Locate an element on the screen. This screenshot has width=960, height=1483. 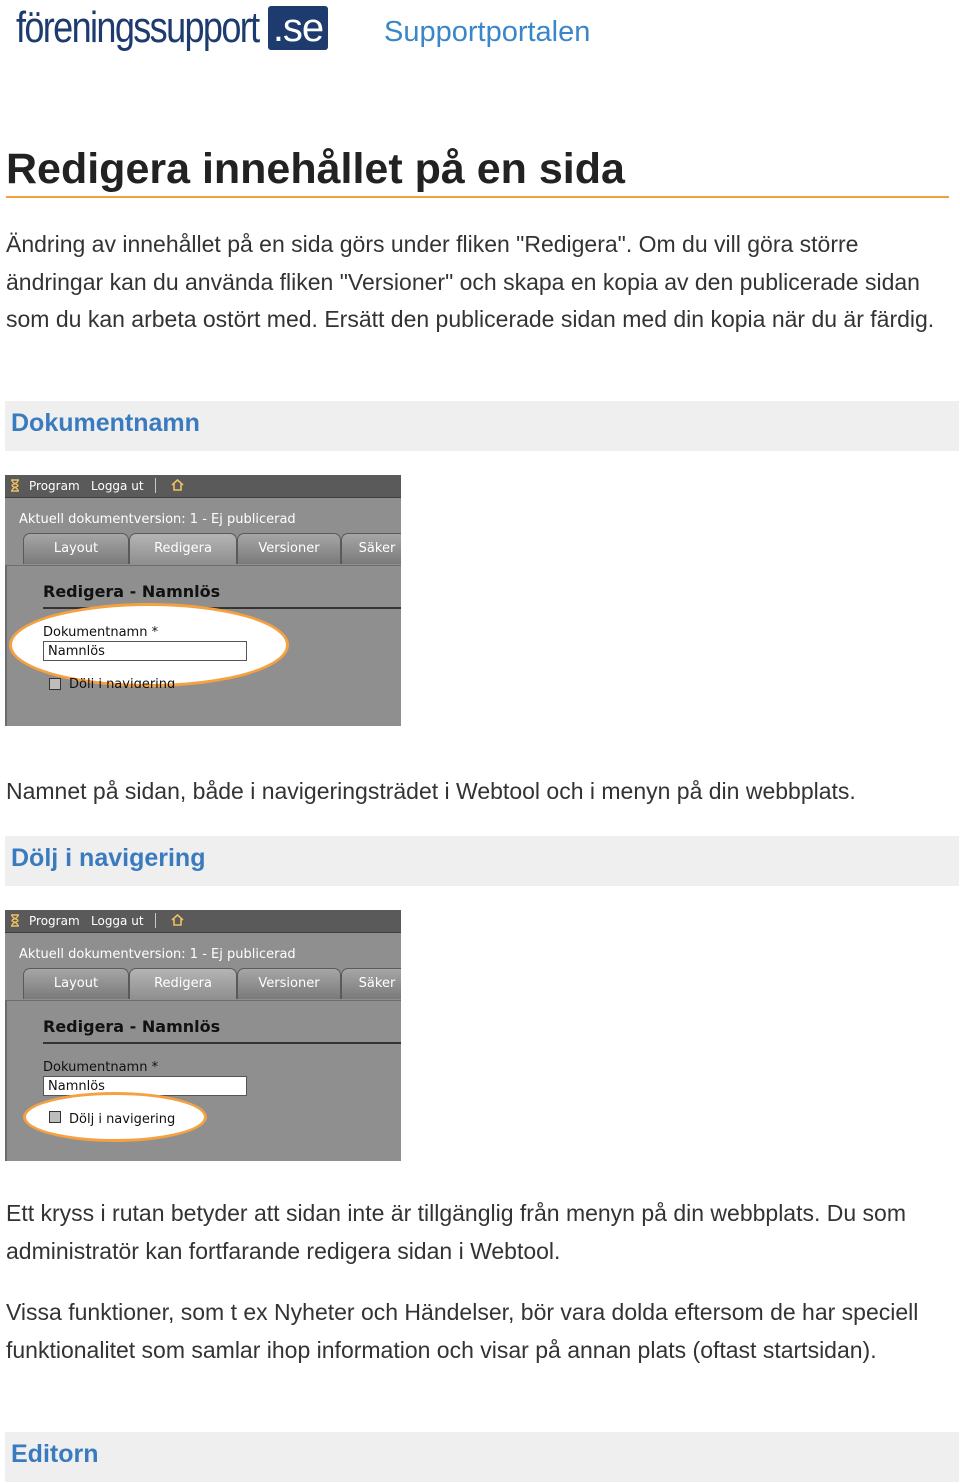
section-heading-dolj: Dölj i navigering is located at coordinates (482, 861).